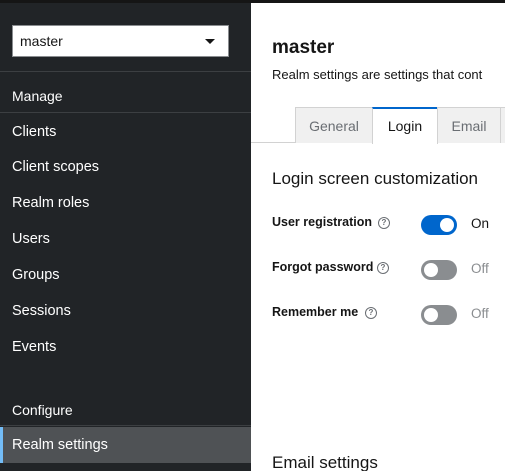  Describe the element at coordinates (37, 96) in the screenshot. I see `sidebar-section-manage: Manage` at that location.